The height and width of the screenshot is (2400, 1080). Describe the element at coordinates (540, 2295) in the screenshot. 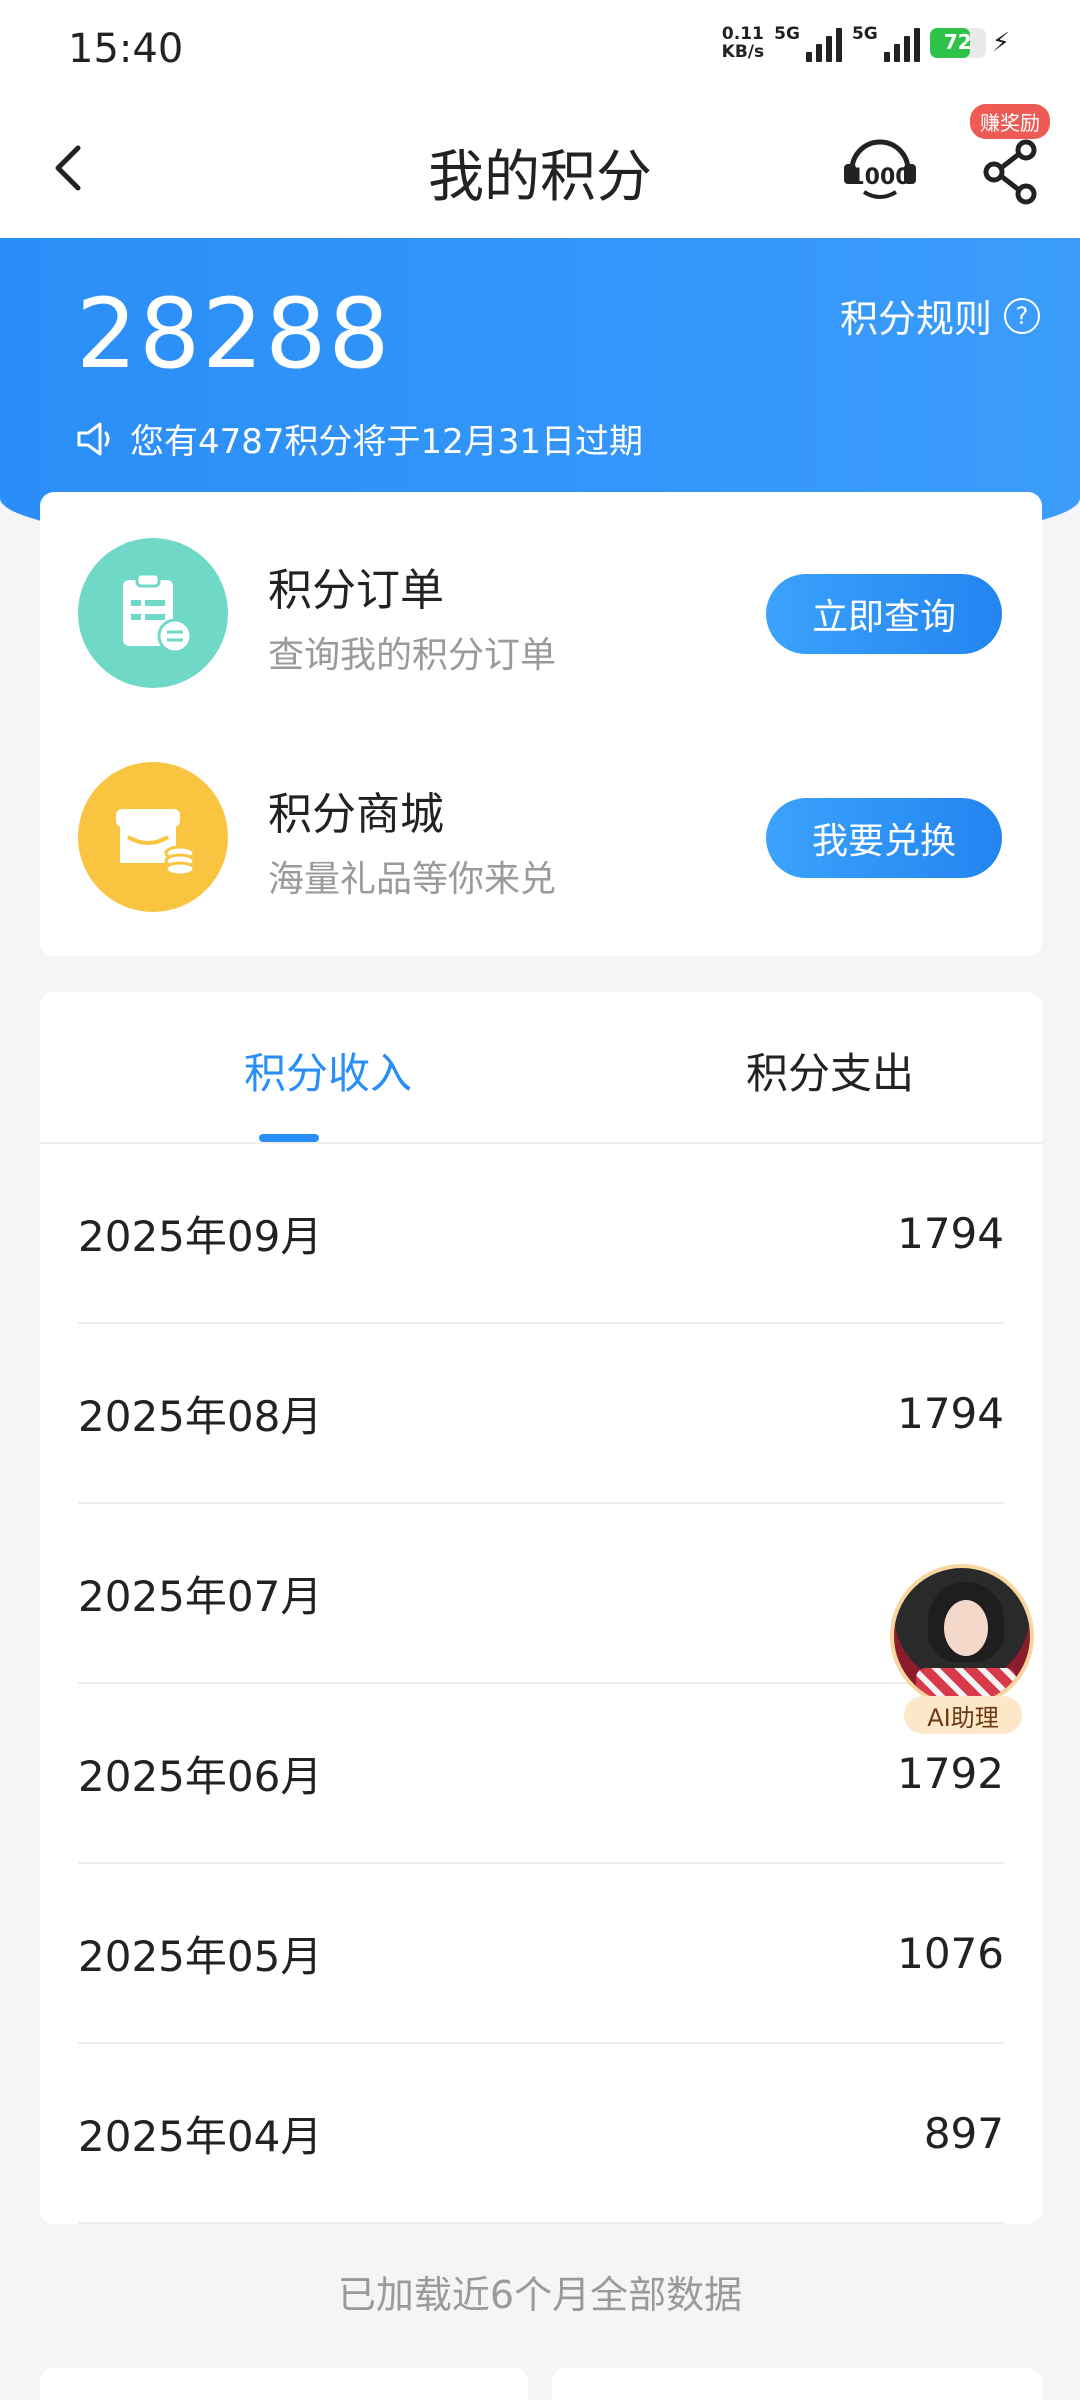

I see `loaded-all-note: 已加载近6个月全部数据` at that location.